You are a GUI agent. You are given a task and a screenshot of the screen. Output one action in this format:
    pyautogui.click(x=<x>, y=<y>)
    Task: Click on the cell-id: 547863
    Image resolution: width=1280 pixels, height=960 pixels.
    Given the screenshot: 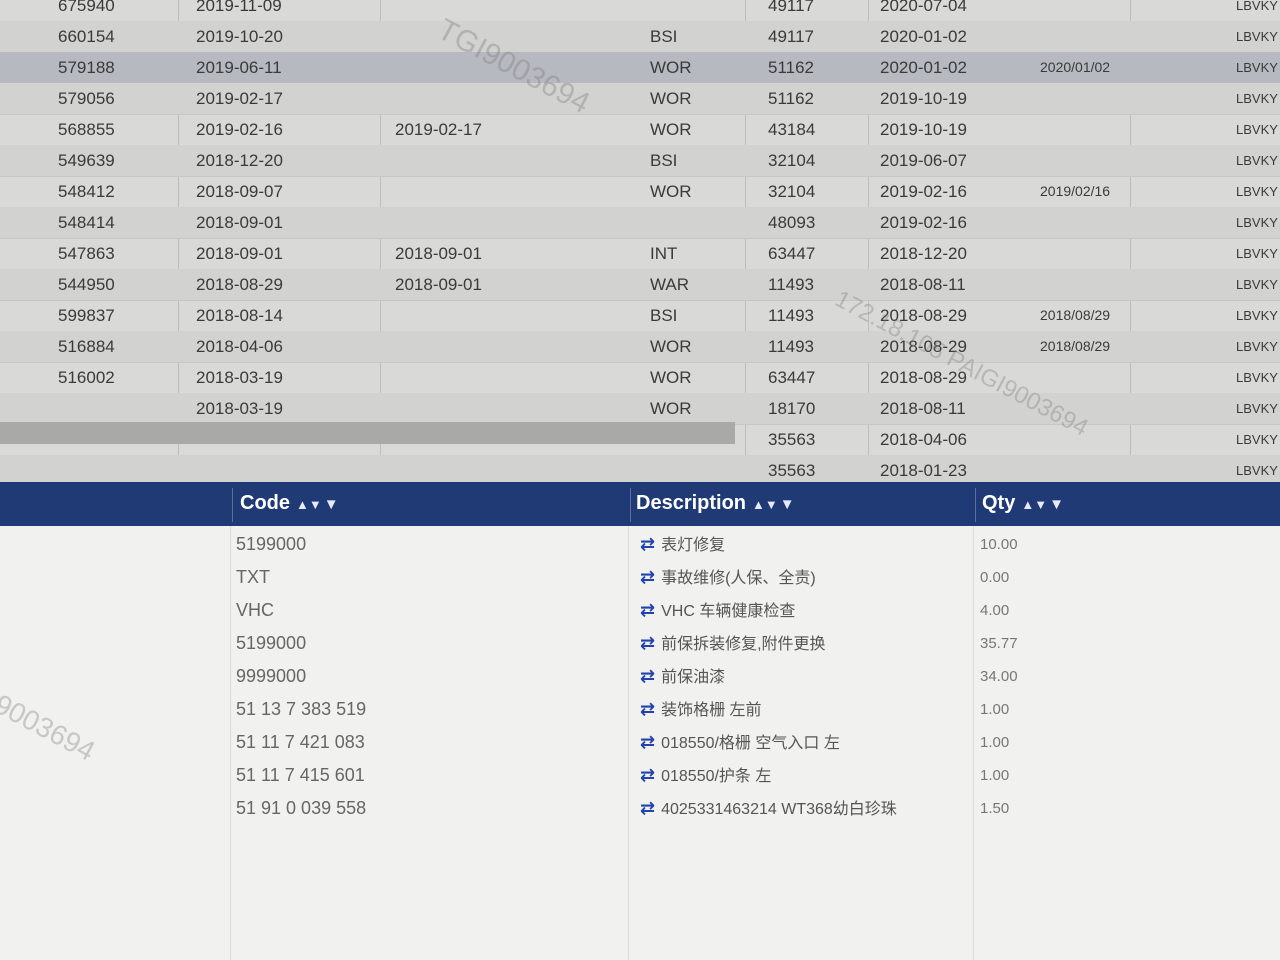 What is the action you would take?
    pyautogui.click(x=86, y=253)
    